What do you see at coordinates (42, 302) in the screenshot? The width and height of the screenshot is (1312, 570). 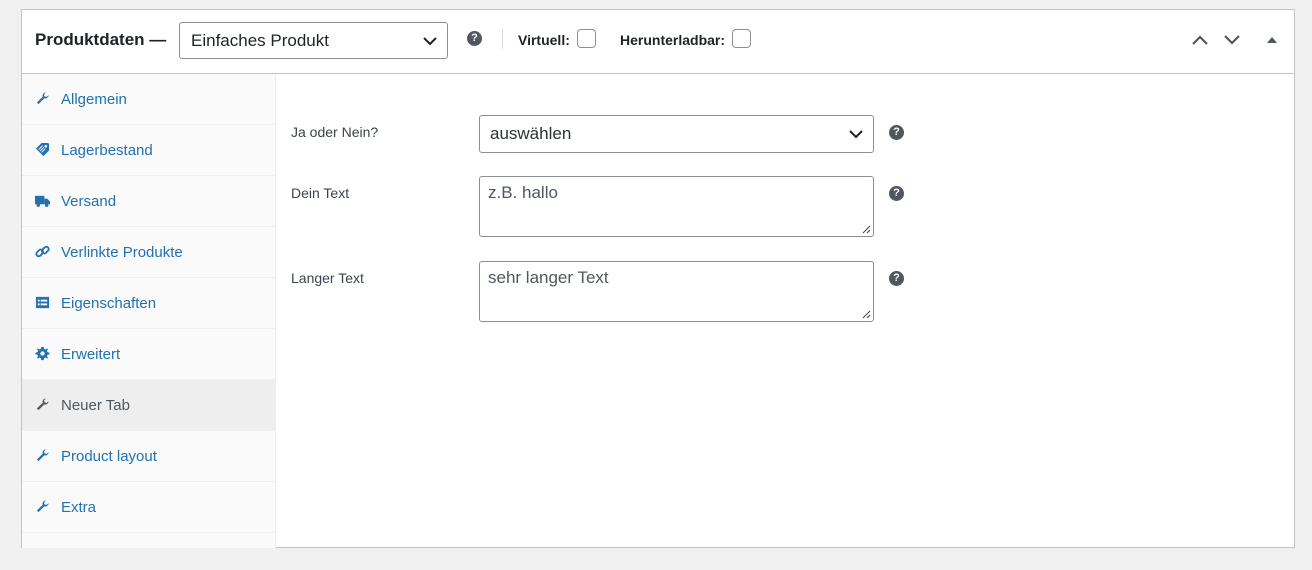 I see `list-icon` at bounding box center [42, 302].